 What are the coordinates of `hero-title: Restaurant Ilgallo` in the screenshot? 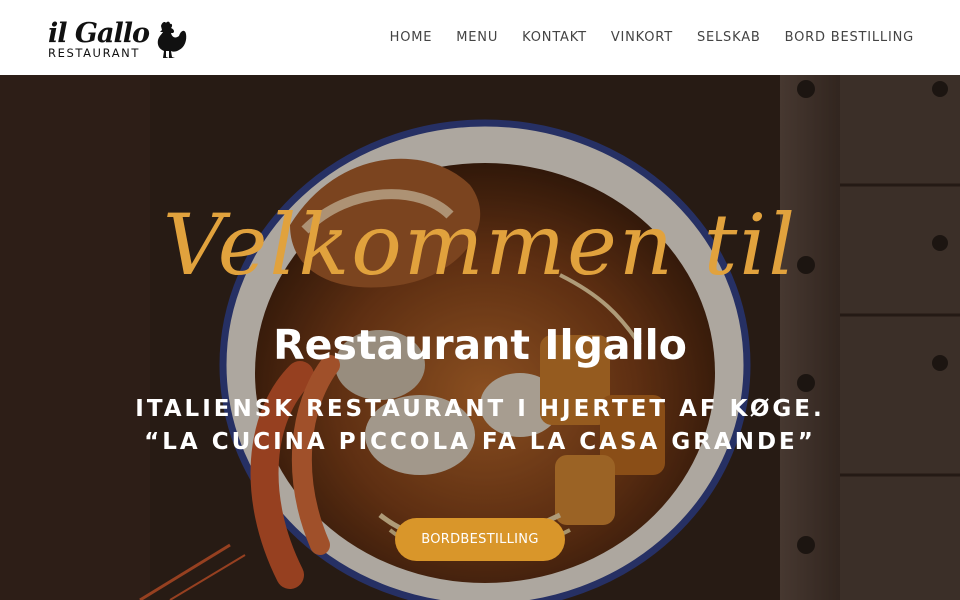 It's located at (480, 345).